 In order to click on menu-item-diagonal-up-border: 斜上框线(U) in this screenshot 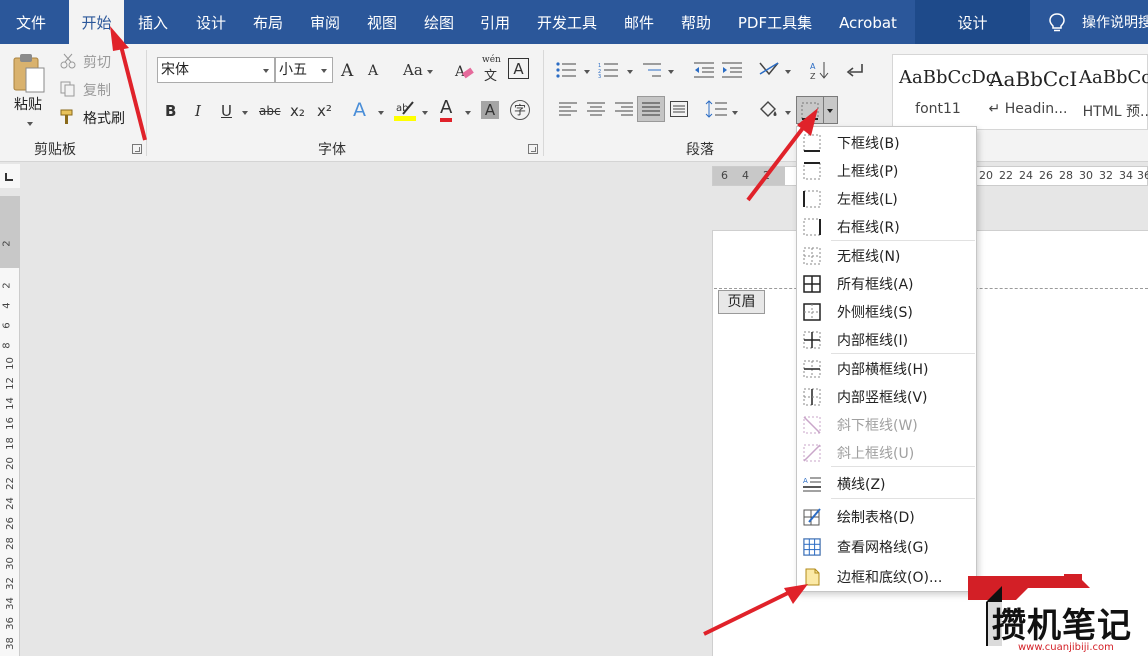, I will do `click(886, 452)`.